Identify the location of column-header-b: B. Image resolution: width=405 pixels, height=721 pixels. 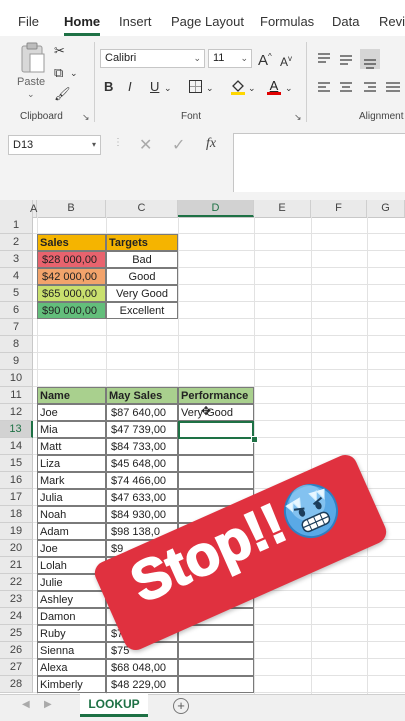
(71, 208).